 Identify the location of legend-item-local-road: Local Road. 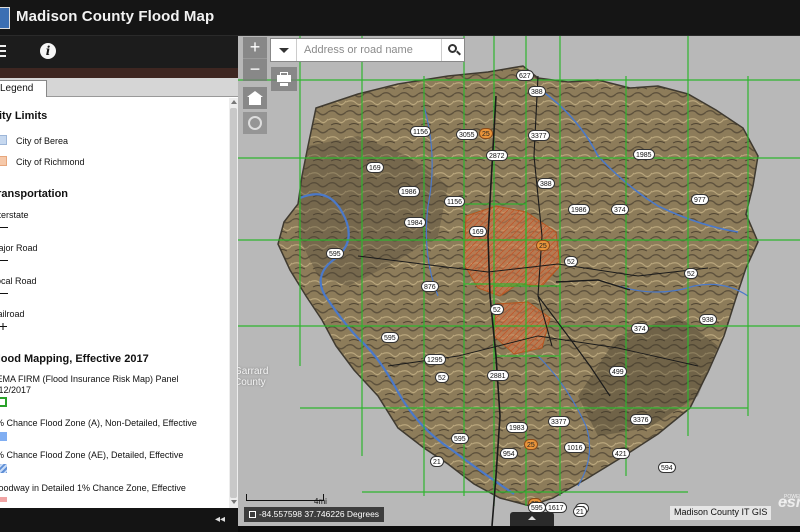
(18, 281).